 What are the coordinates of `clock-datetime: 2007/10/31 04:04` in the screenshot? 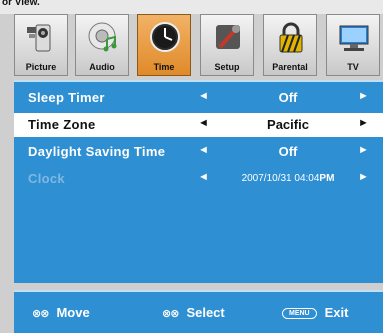 It's located at (280, 178).